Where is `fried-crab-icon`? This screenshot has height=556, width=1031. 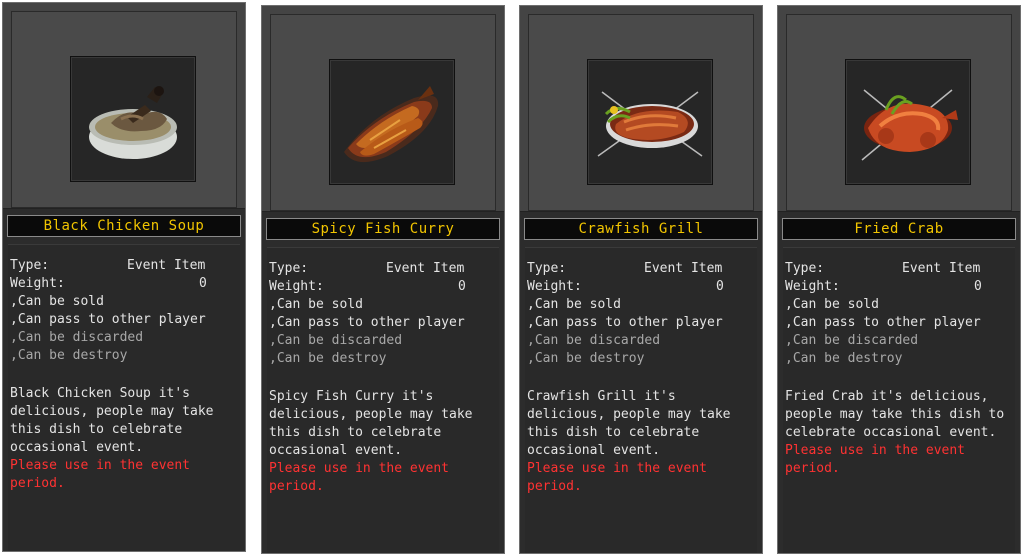
fried-crab-icon is located at coordinates (908, 122).